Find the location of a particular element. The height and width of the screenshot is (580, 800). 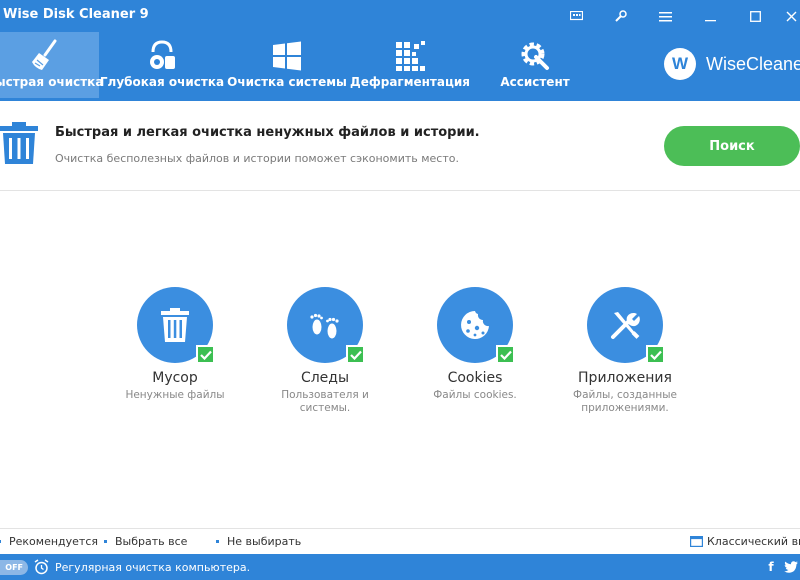

tab-quick-clean: Быстрая очистка is located at coordinates (51, 65).